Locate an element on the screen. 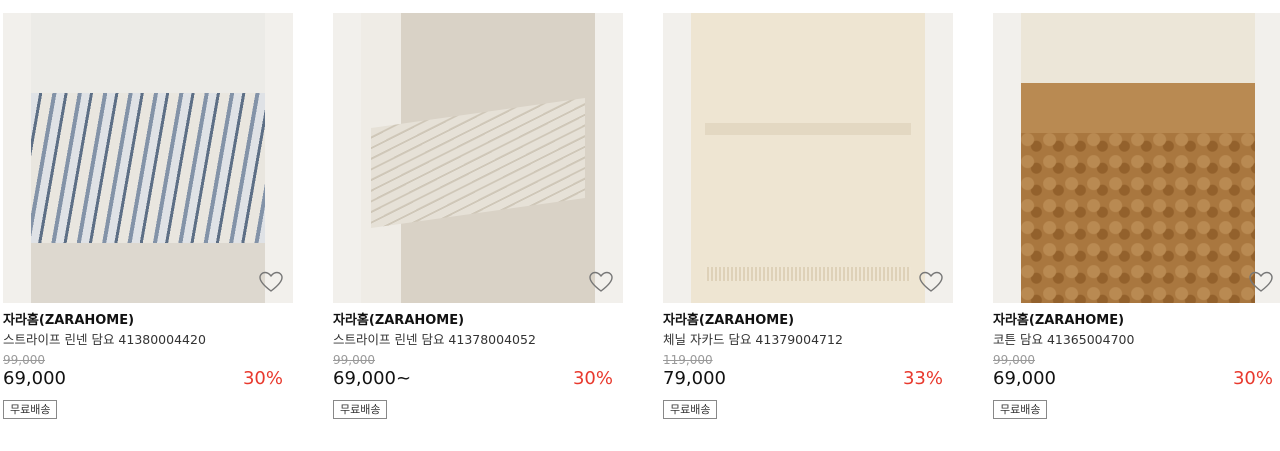 The image size is (1280, 451). product-name: 스트라이프 린넨 담요 41380004420 is located at coordinates (148, 341).